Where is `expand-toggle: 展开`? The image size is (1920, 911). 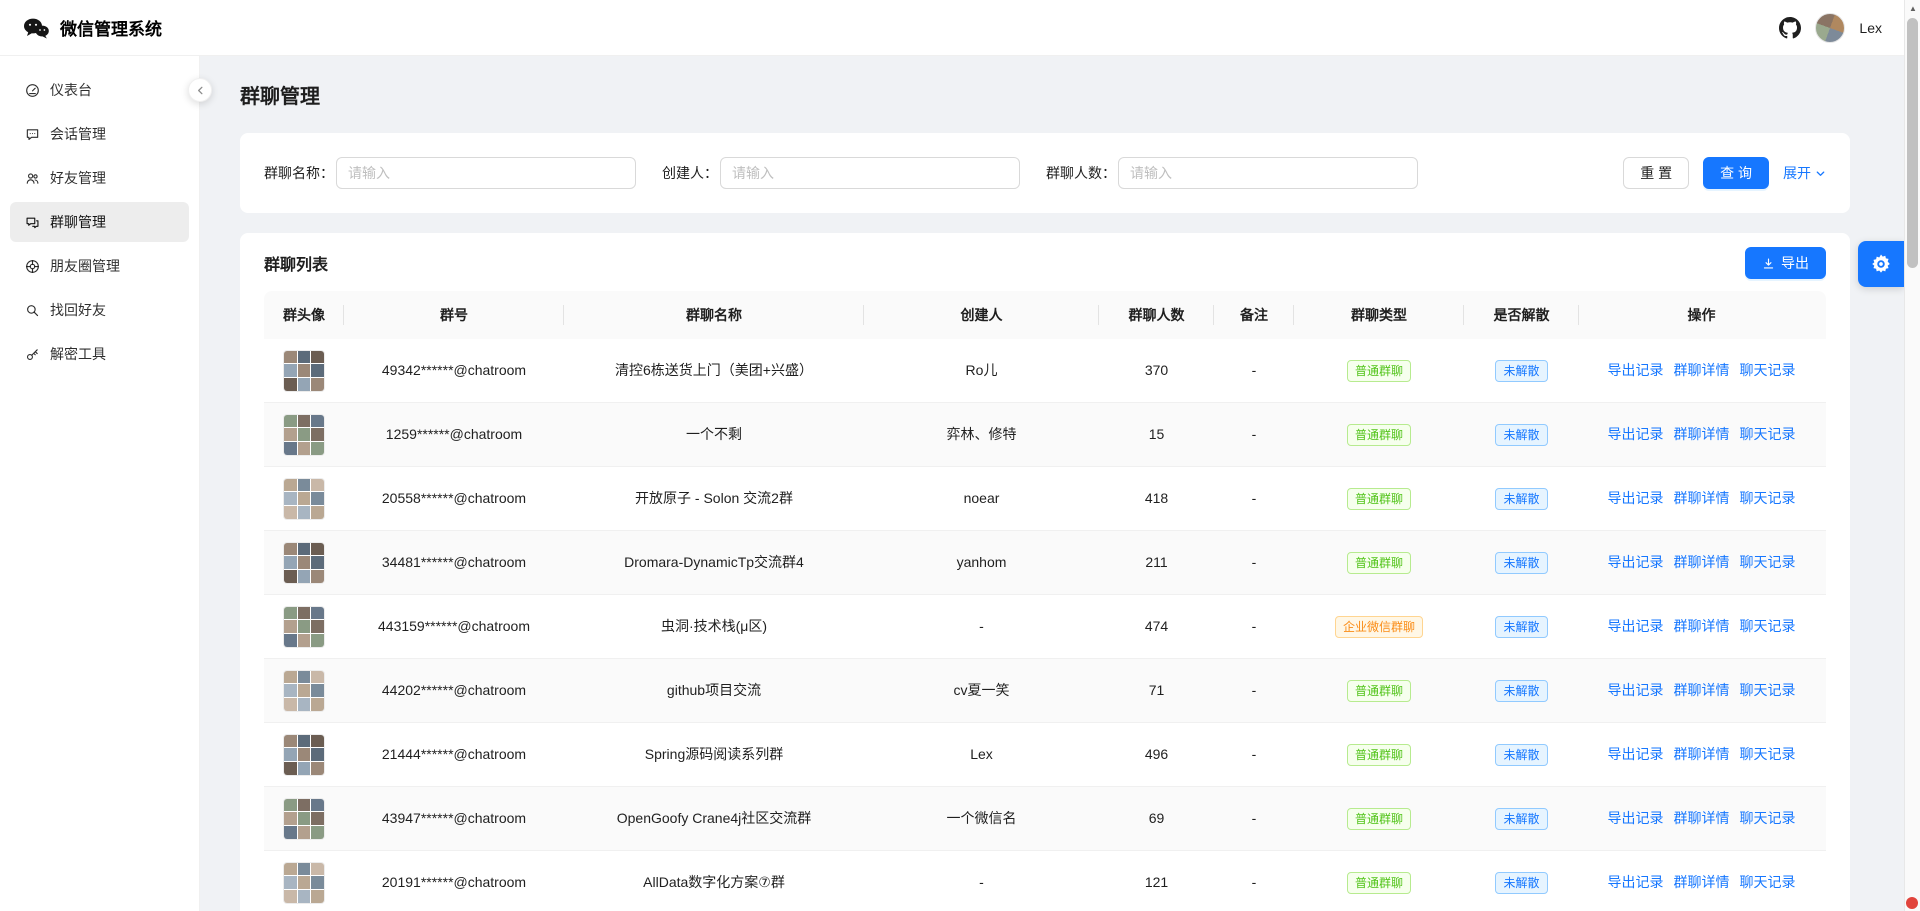 expand-toggle: 展开 is located at coordinates (1804, 173).